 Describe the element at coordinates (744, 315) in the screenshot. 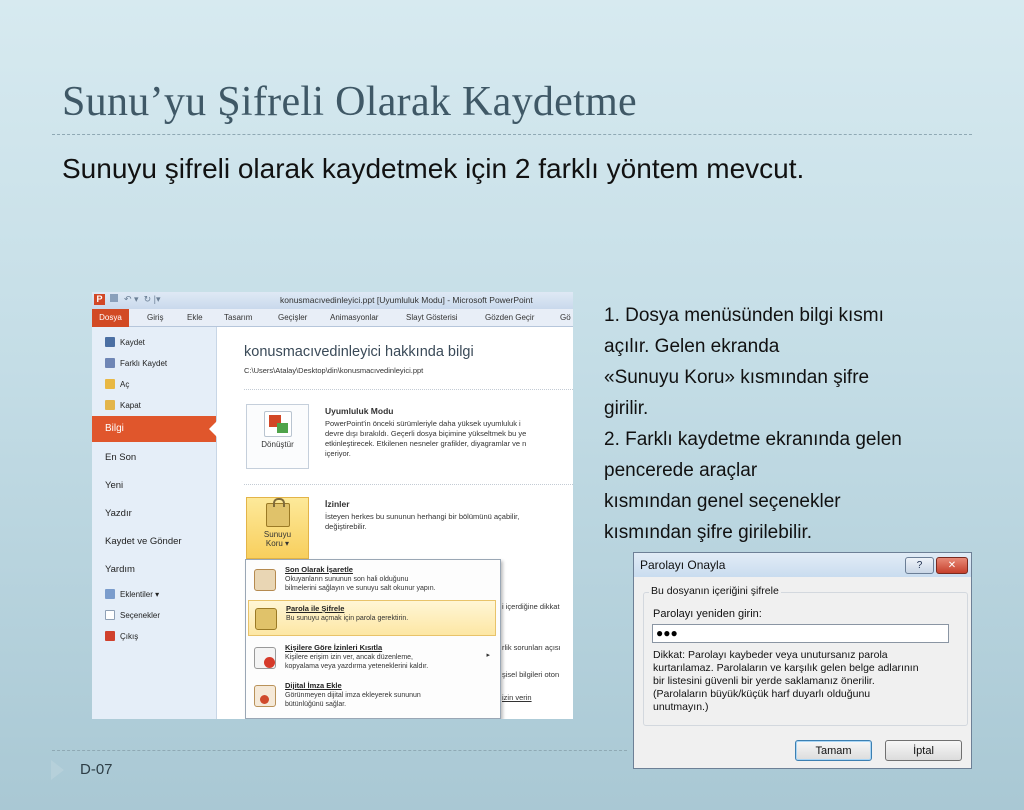

I see `instruction-line: 1. Dosya menüsünden bilgi kısmı` at that location.